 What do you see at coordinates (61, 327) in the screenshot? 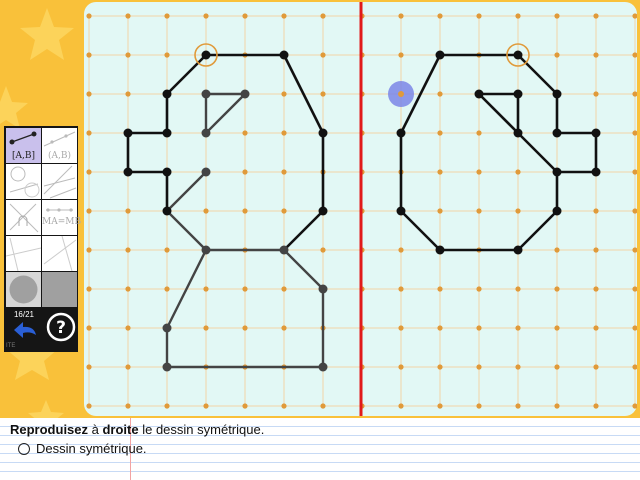
I see `help-button: ?` at bounding box center [61, 327].